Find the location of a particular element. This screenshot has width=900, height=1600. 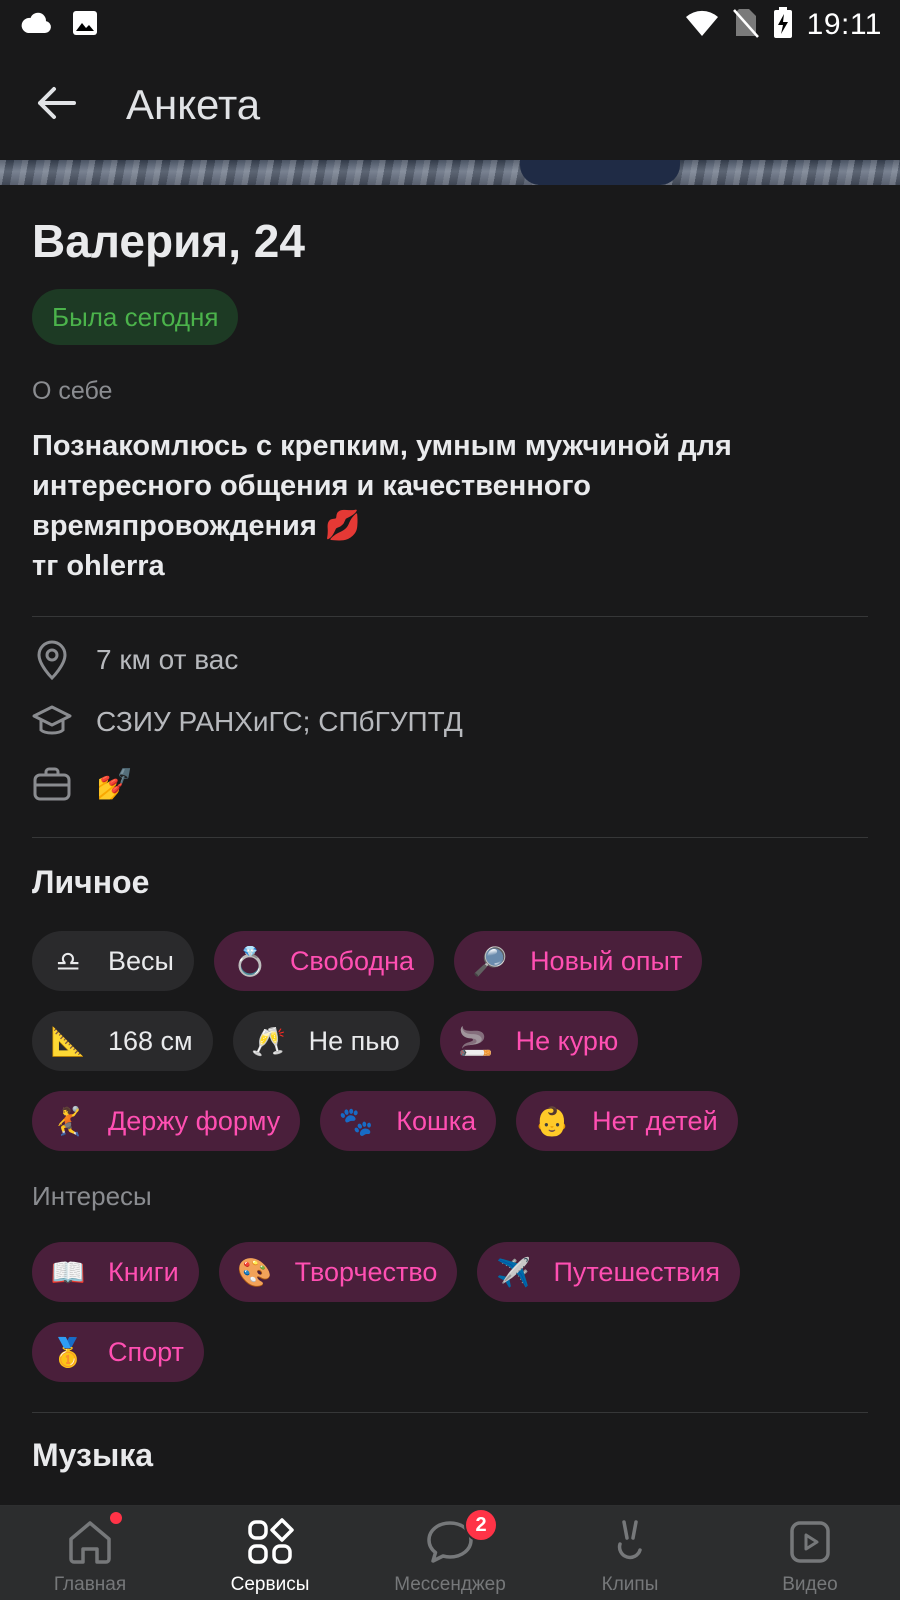

image-icon is located at coordinates (85, 25).